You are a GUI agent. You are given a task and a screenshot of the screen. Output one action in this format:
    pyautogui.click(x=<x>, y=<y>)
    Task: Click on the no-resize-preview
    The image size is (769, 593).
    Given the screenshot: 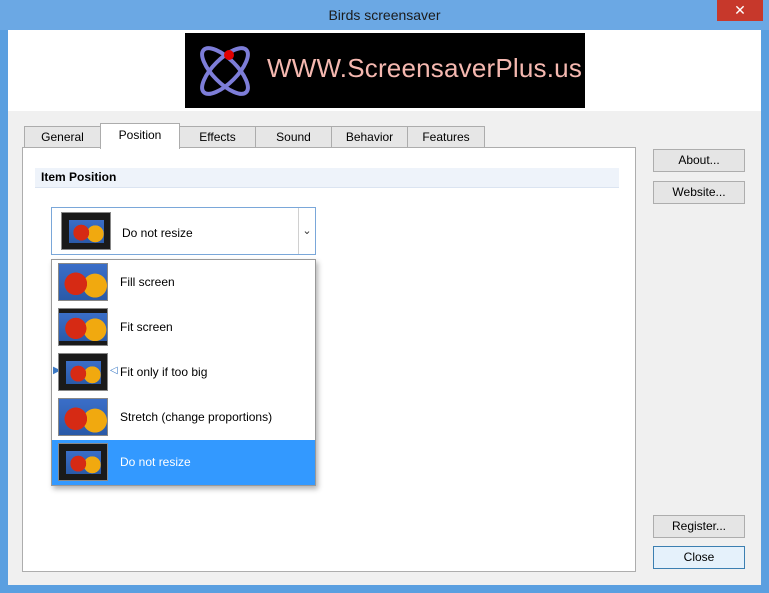 What is the action you would take?
    pyautogui.click(x=83, y=462)
    